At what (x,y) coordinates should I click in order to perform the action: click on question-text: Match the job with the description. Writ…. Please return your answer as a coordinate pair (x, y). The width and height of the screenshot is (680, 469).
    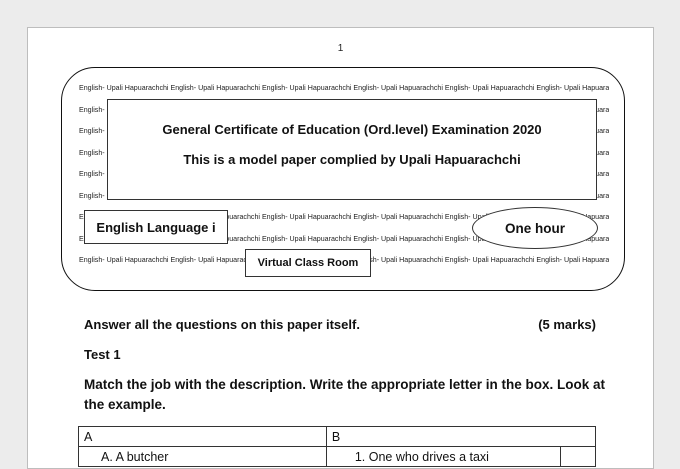
    Looking at the image, I should click on (345, 394).